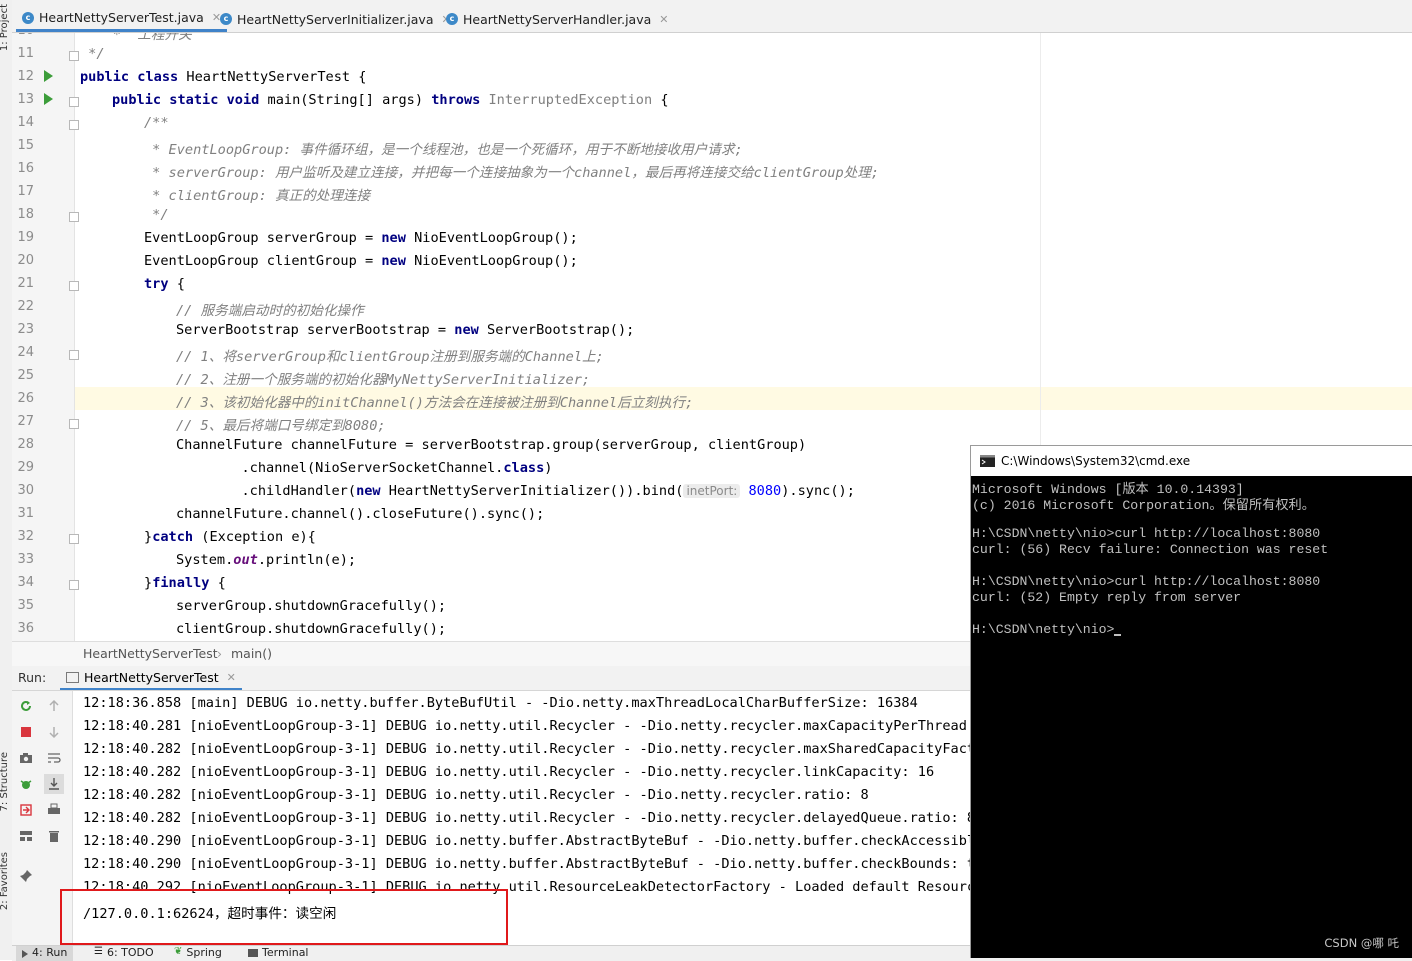  What do you see at coordinates (1043, 629) in the screenshot?
I see `cmd-prompt: H:\CSDN\netty\nio>` at bounding box center [1043, 629].